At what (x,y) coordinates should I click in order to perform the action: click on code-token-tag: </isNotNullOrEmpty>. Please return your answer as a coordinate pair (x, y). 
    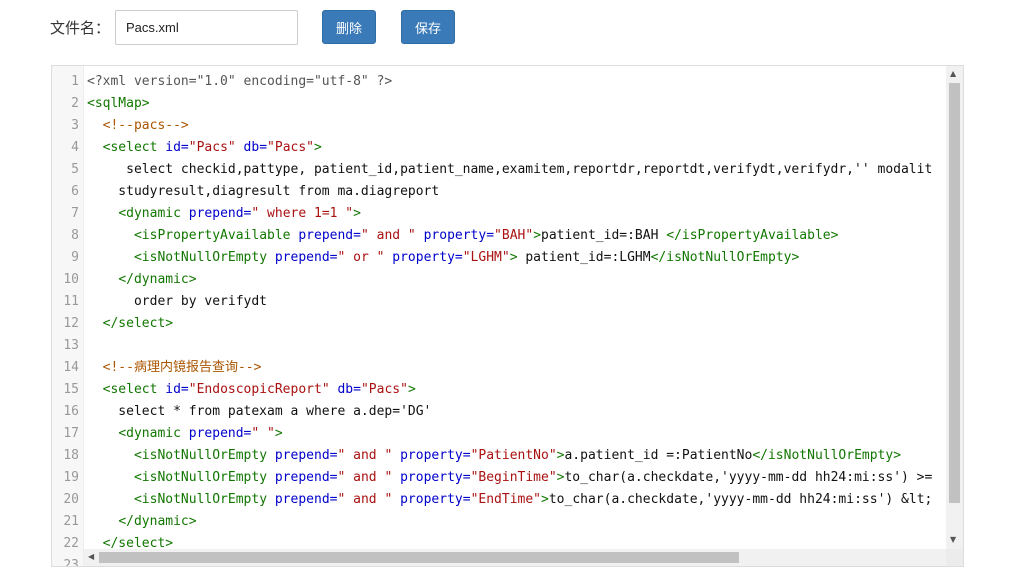
    Looking at the image, I should click on (725, 257).